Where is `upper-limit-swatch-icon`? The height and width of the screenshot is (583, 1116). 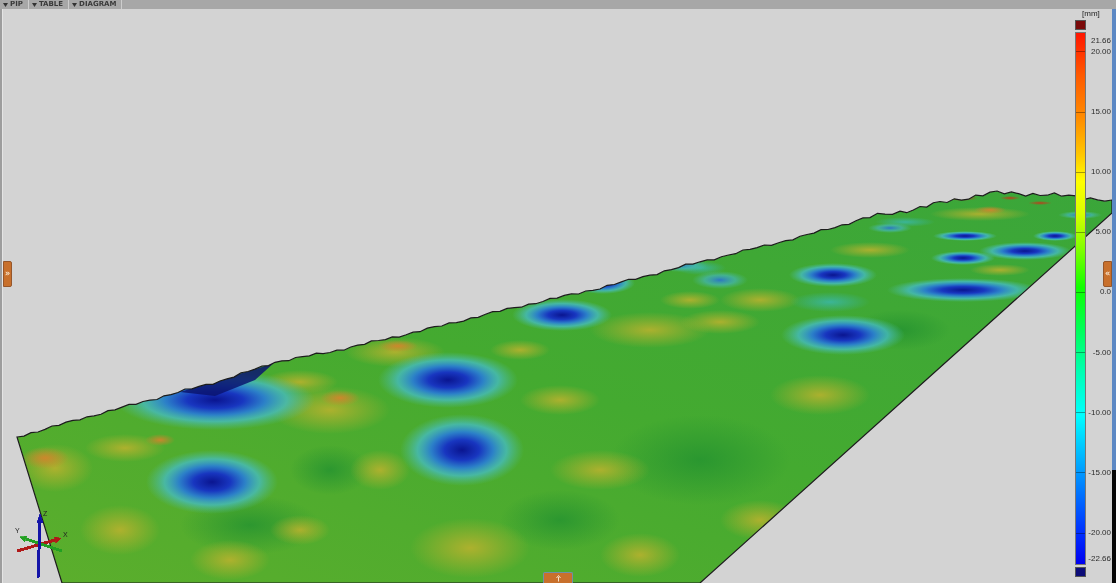 upper-limit-swatch-icon is located at coordinates (1080, 25).